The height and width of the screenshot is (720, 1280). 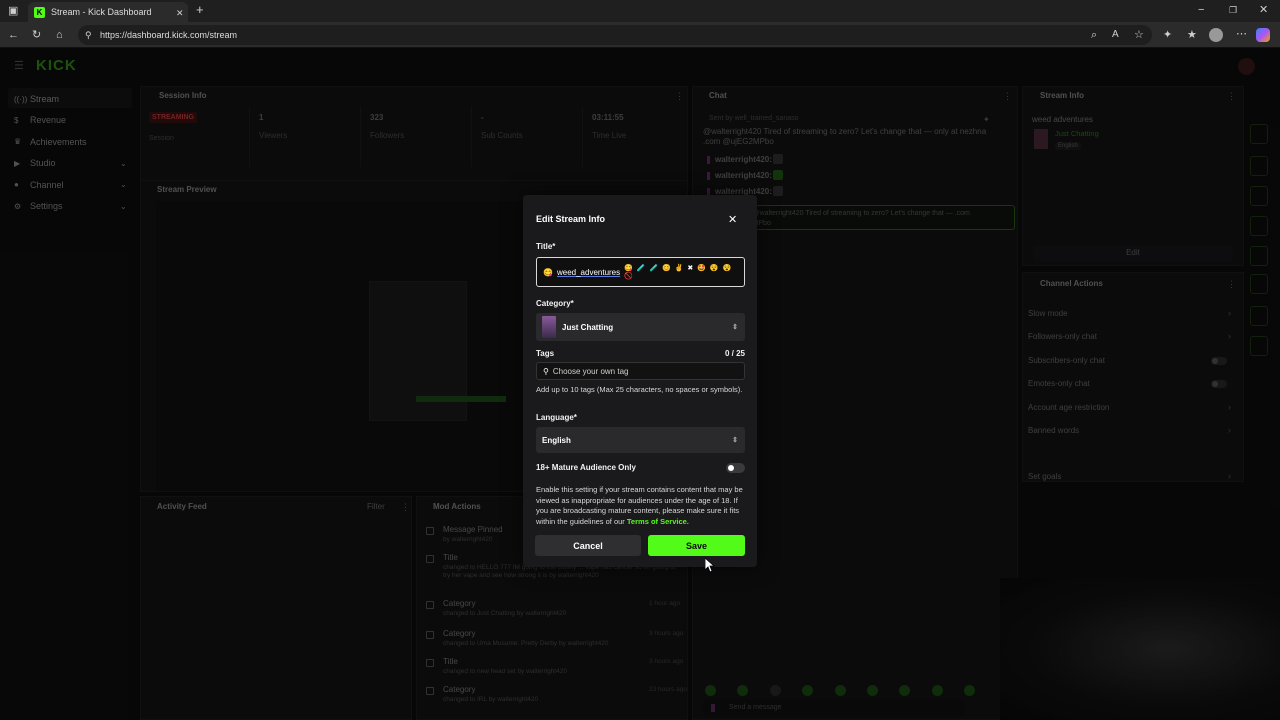 I want to click on tags-input: ⚲ Choose your own tag, so click(x=640, y=371).